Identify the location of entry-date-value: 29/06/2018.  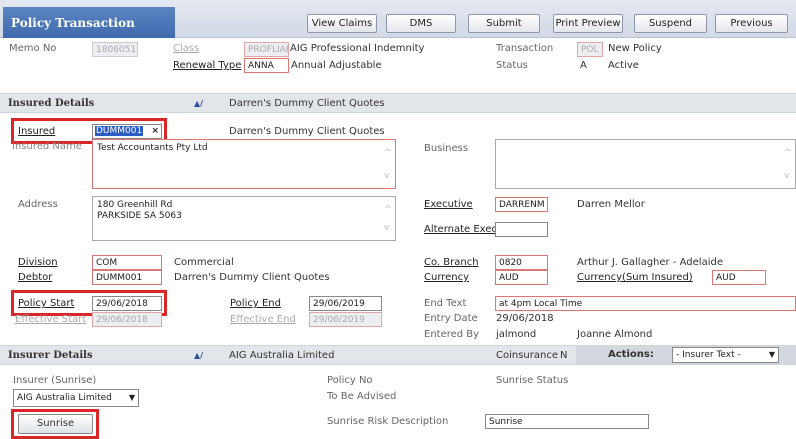
(525, 318).